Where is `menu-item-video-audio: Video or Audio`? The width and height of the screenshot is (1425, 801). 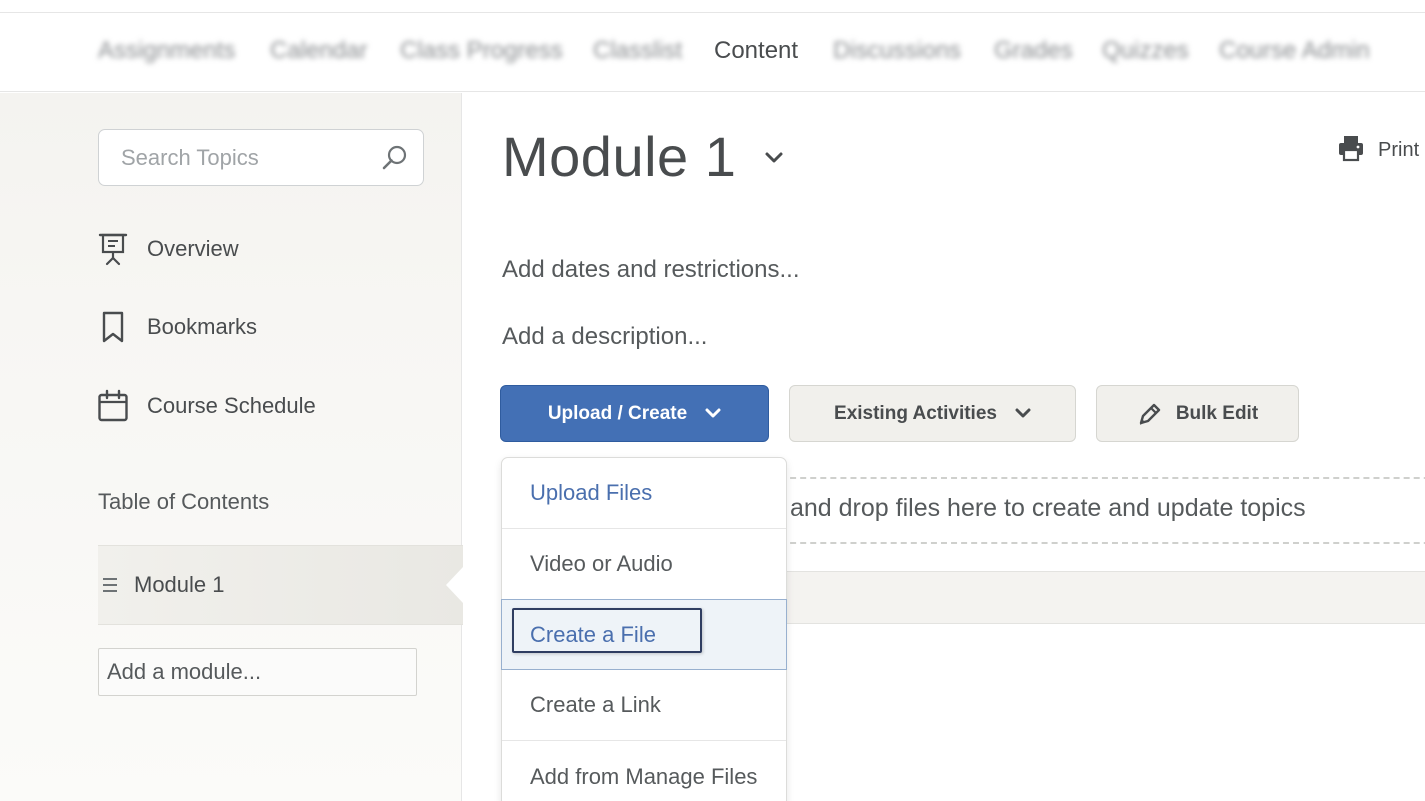 menu-item-video-audio: Video or Audio is located at coordinates (644, 564).